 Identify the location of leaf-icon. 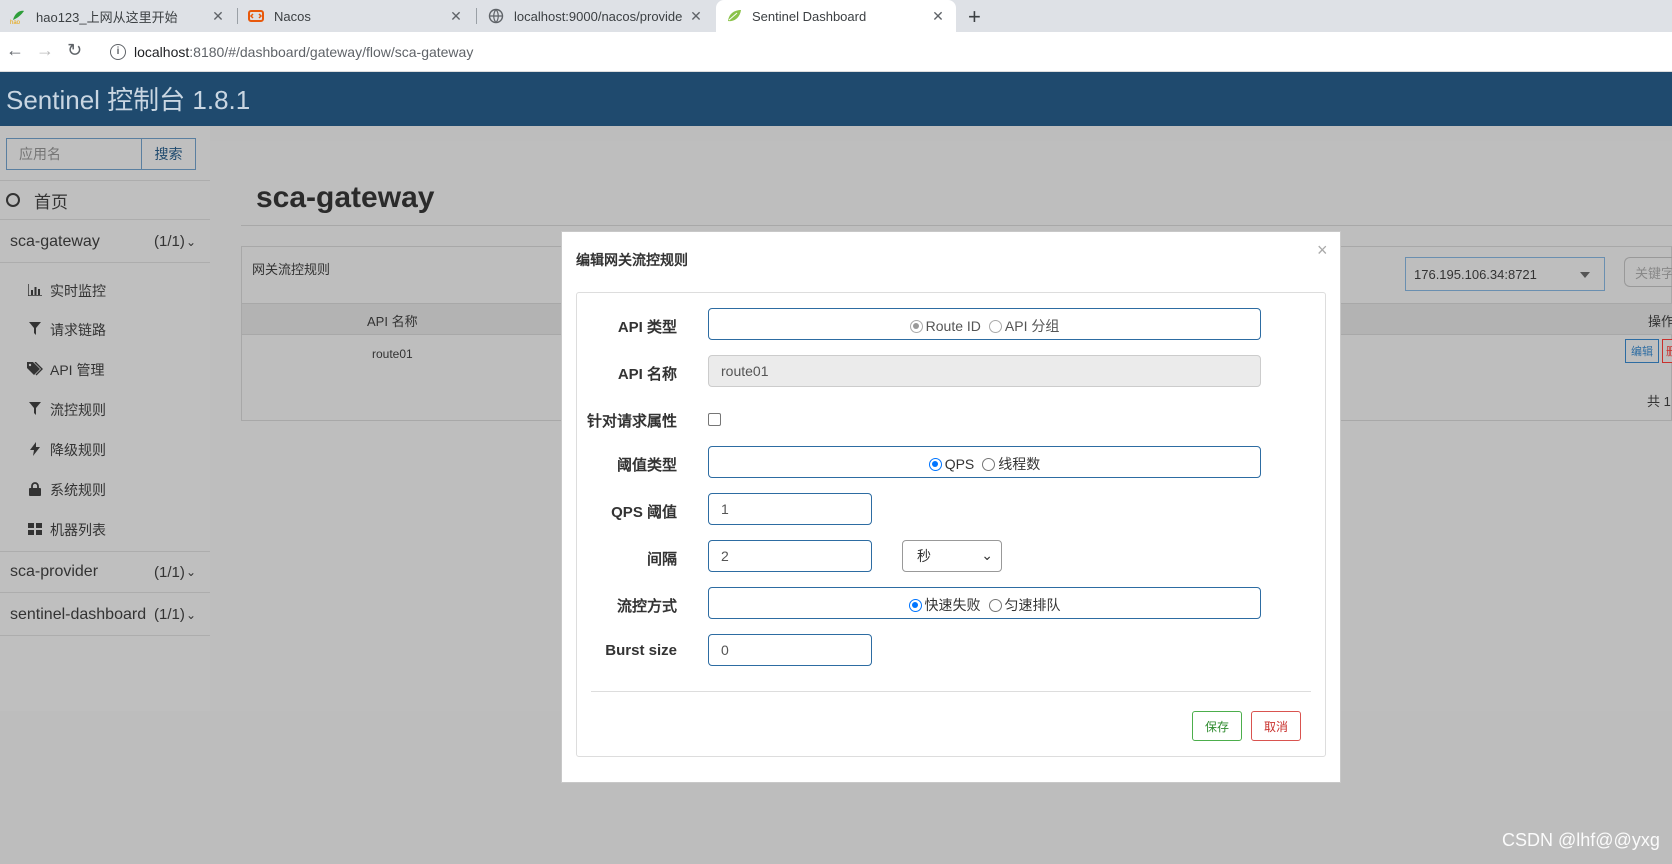
(734, 16).